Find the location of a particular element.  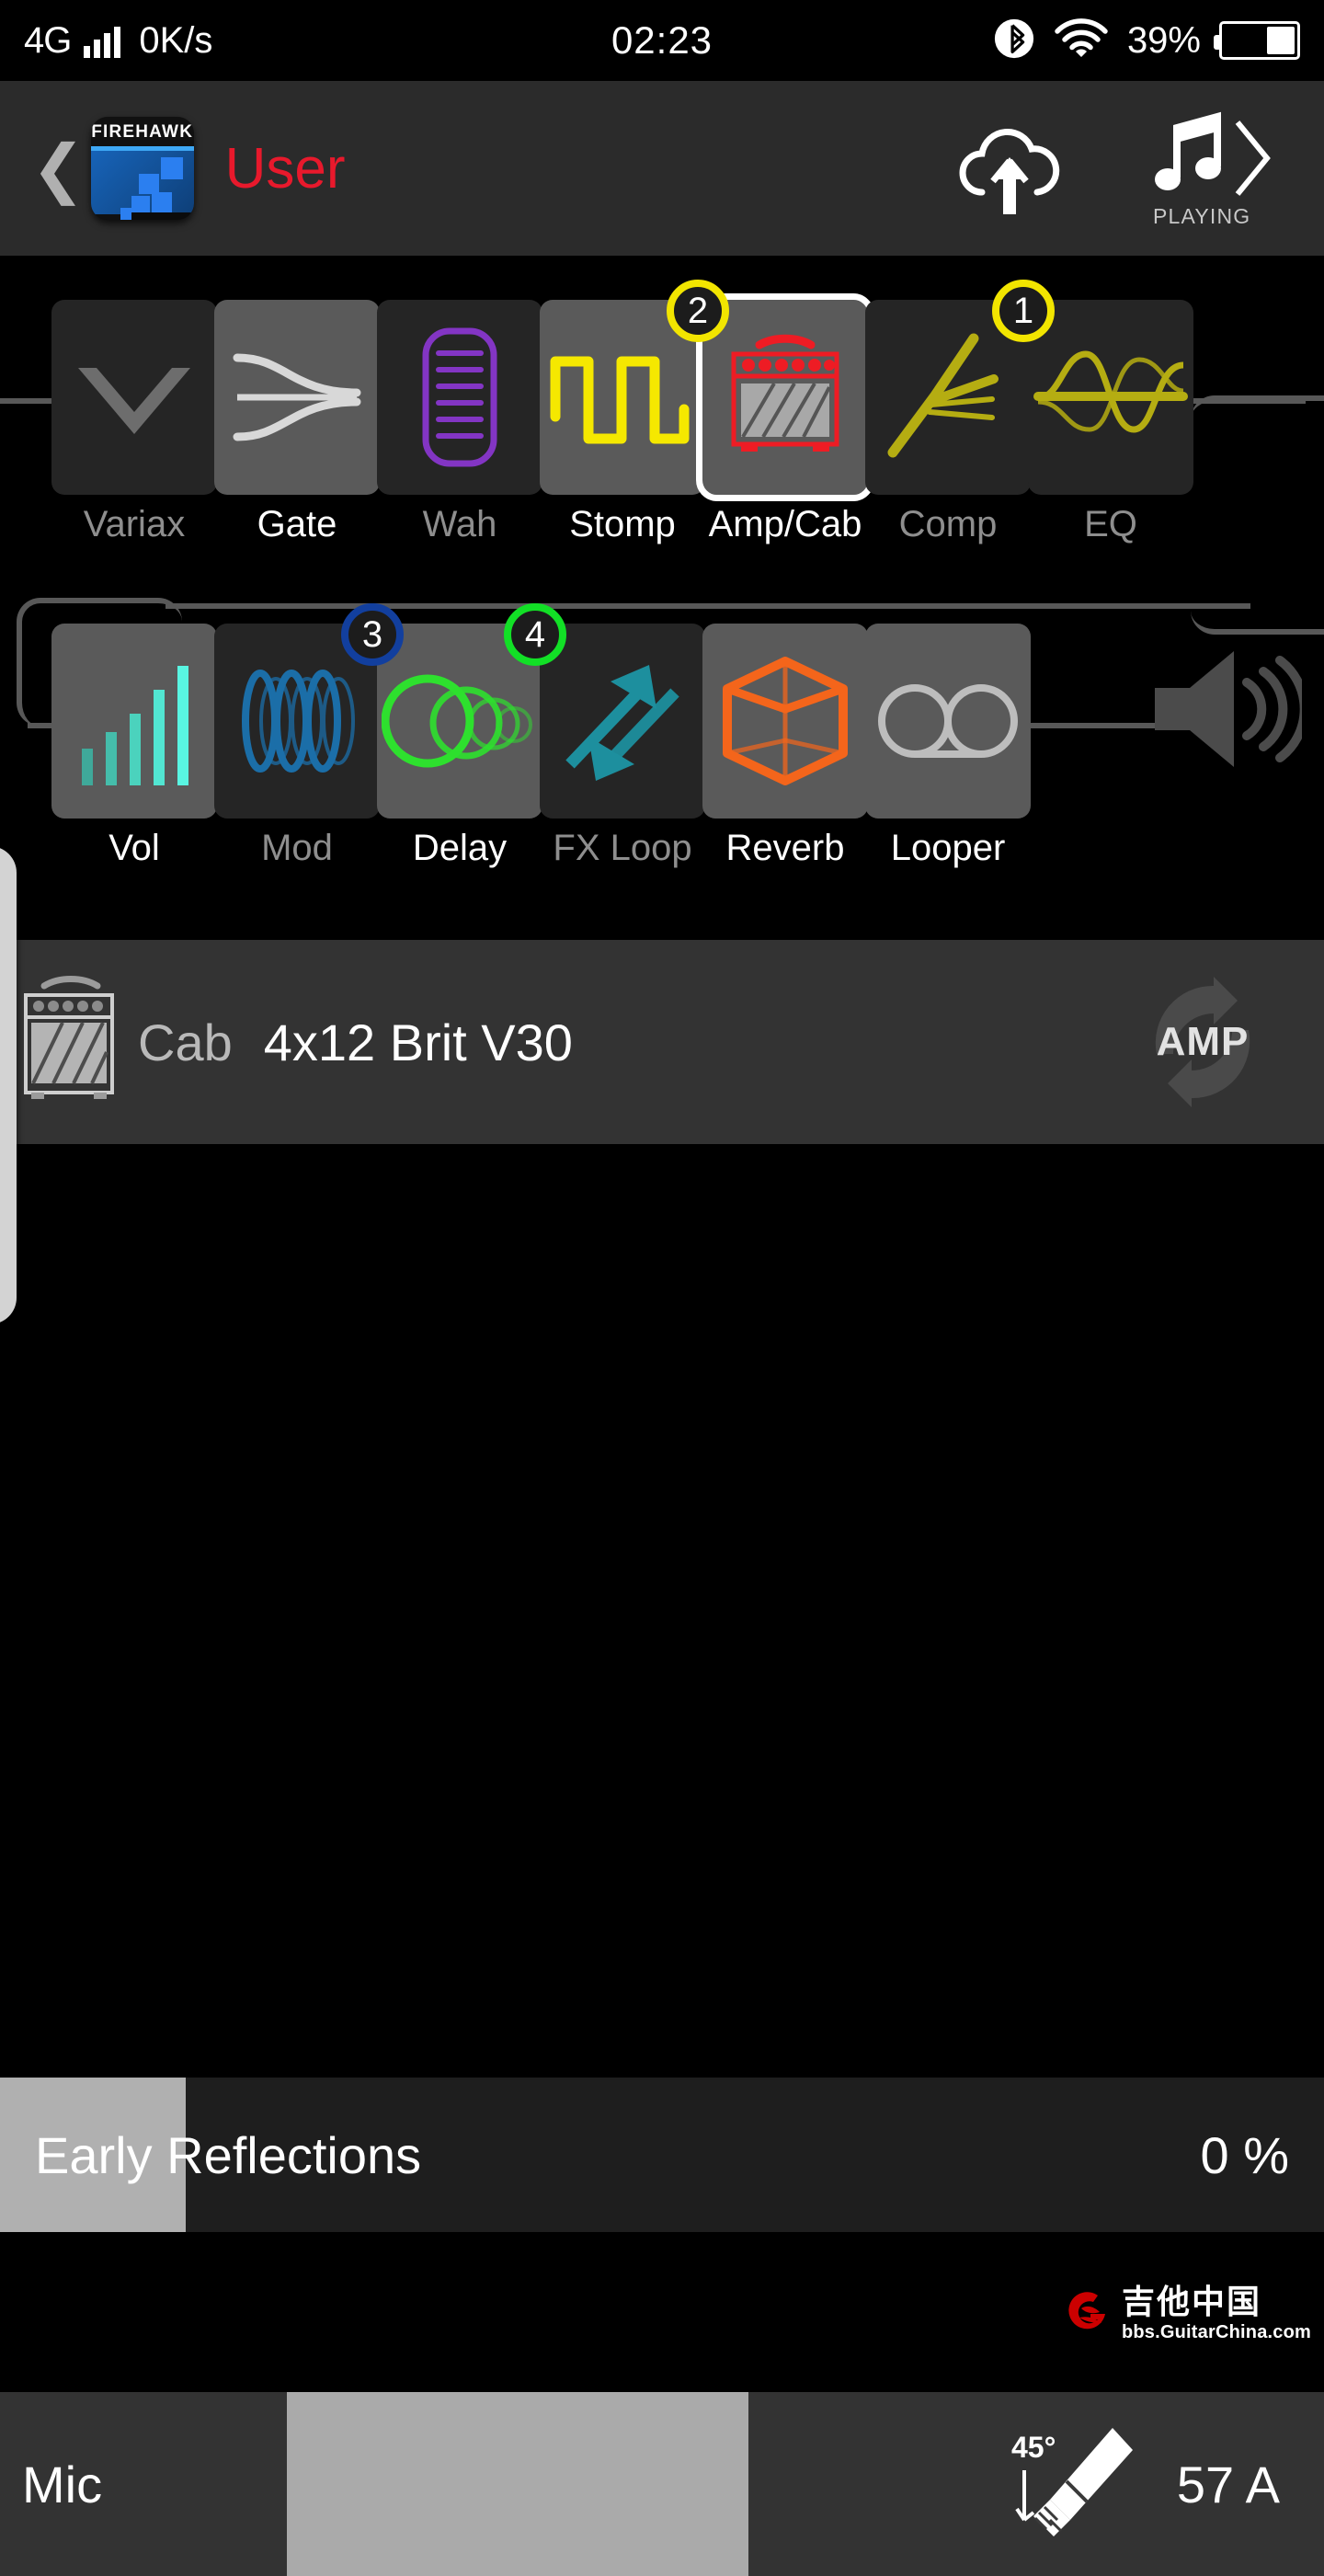

chain-slot-stomp: 2 Stomp is located at coordinates (634, 412).